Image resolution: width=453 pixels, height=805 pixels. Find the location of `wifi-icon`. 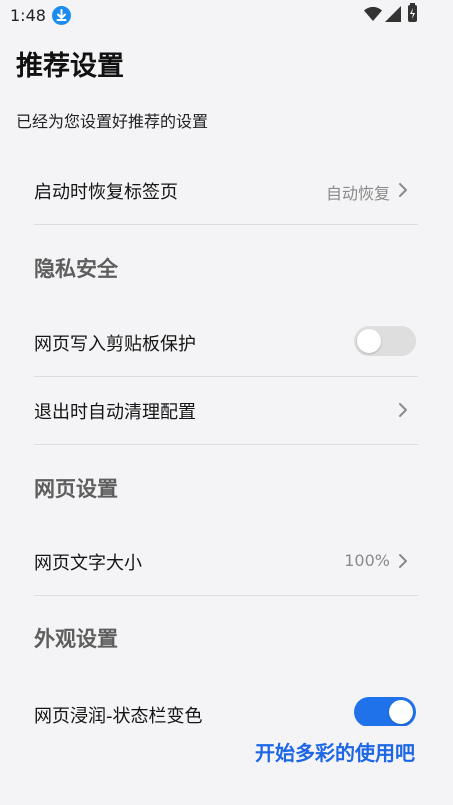

wifi-icon is located at coordinates (373, 16).